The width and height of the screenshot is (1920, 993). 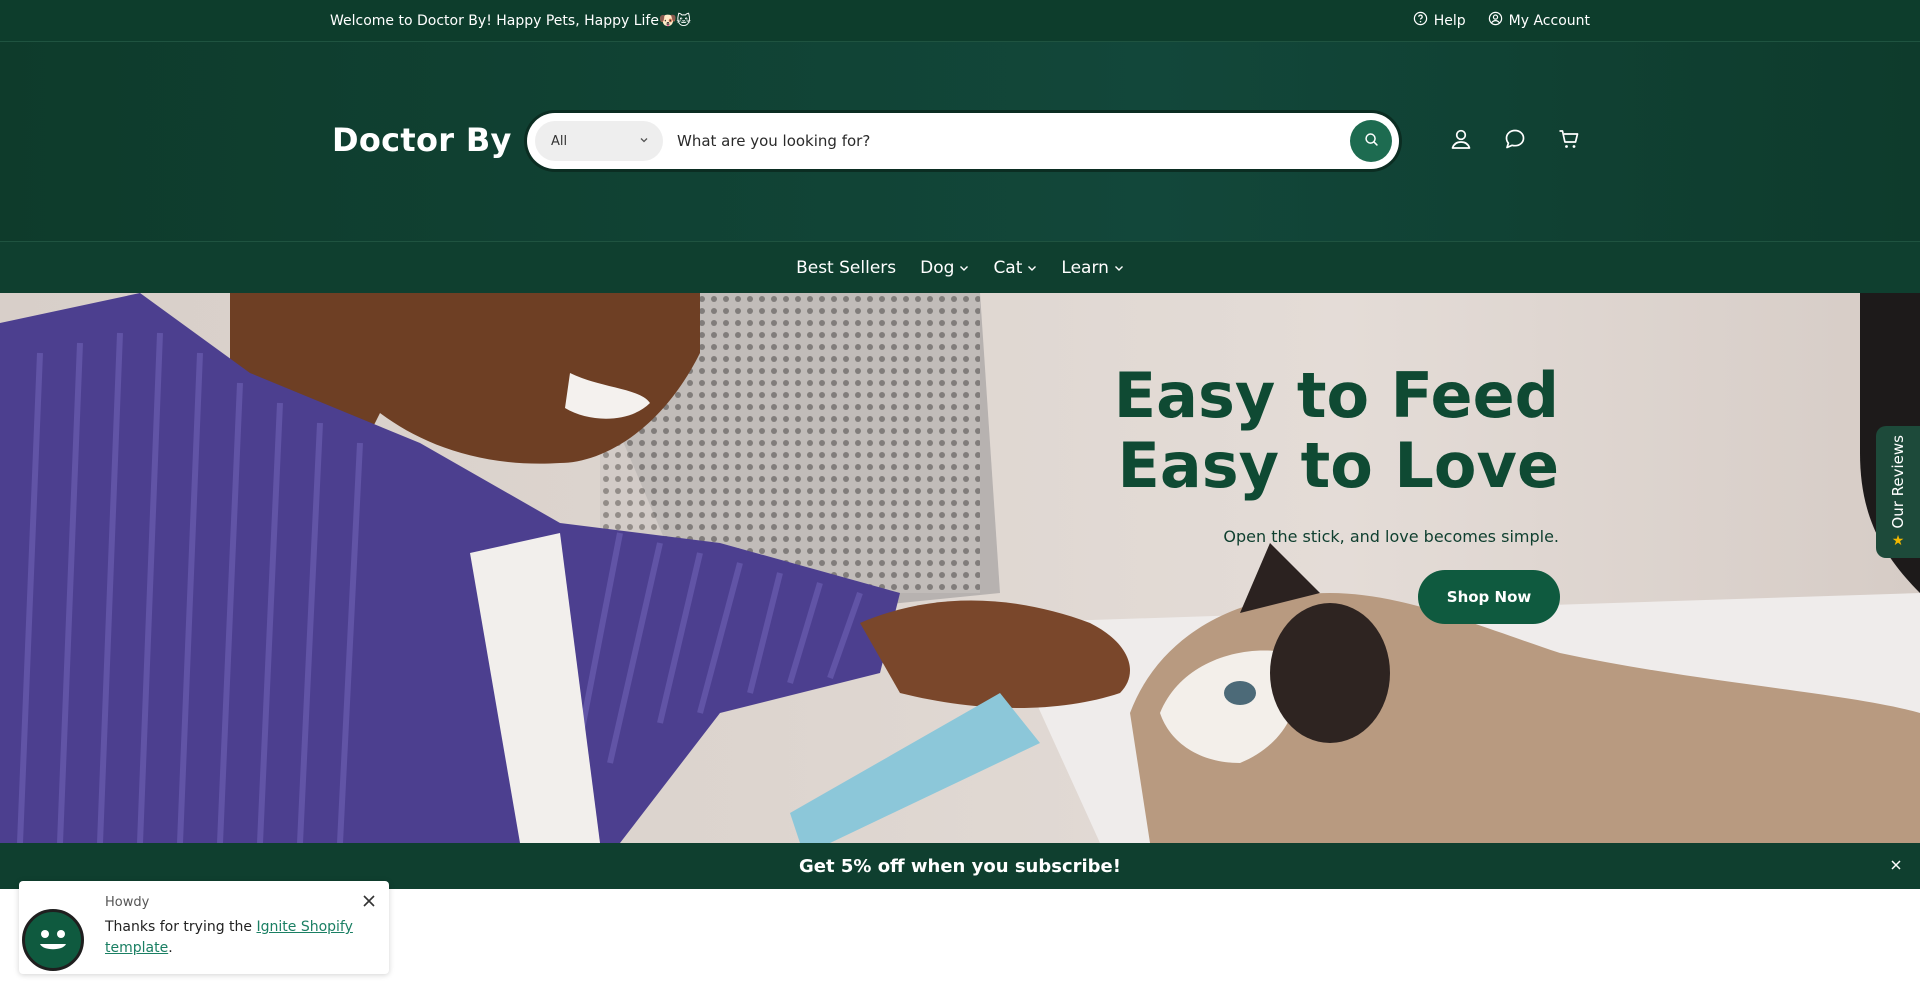 What do you see at coordinates (960, 866) in the screenshot?
I see `subscribe-text: Get 5% off when you subscribe!` at bounding box center [960, 866].